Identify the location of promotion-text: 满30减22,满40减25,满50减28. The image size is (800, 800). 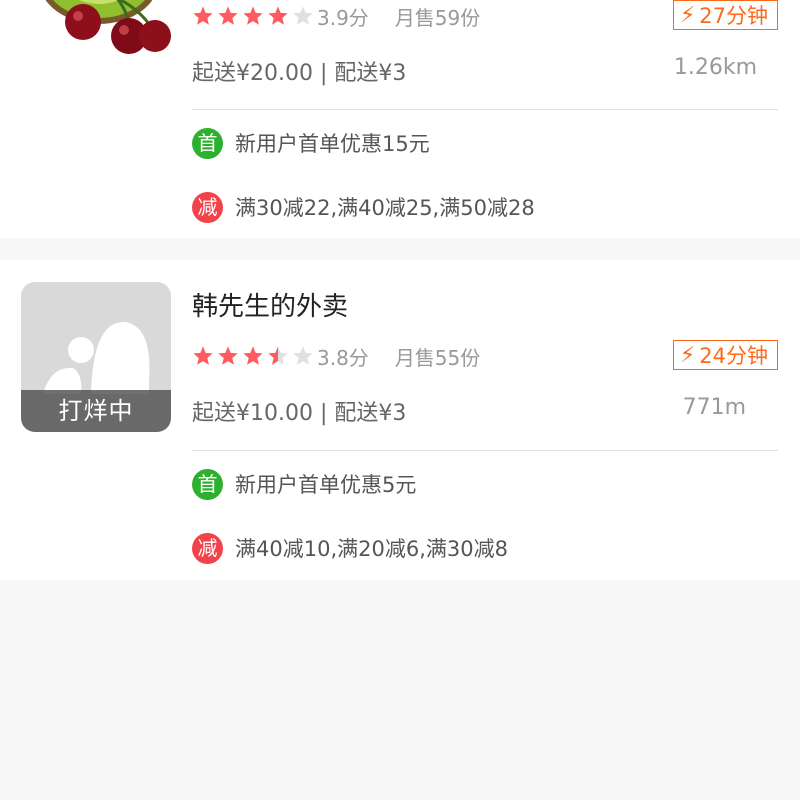
(385, 208).